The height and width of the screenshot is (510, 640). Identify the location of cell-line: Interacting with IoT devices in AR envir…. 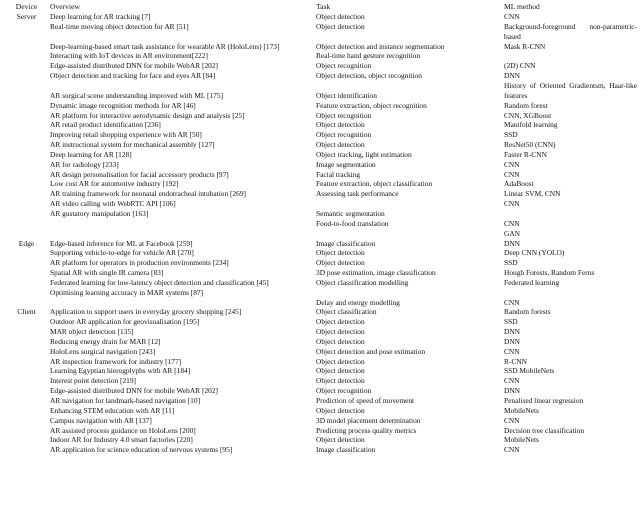
(129, 56).